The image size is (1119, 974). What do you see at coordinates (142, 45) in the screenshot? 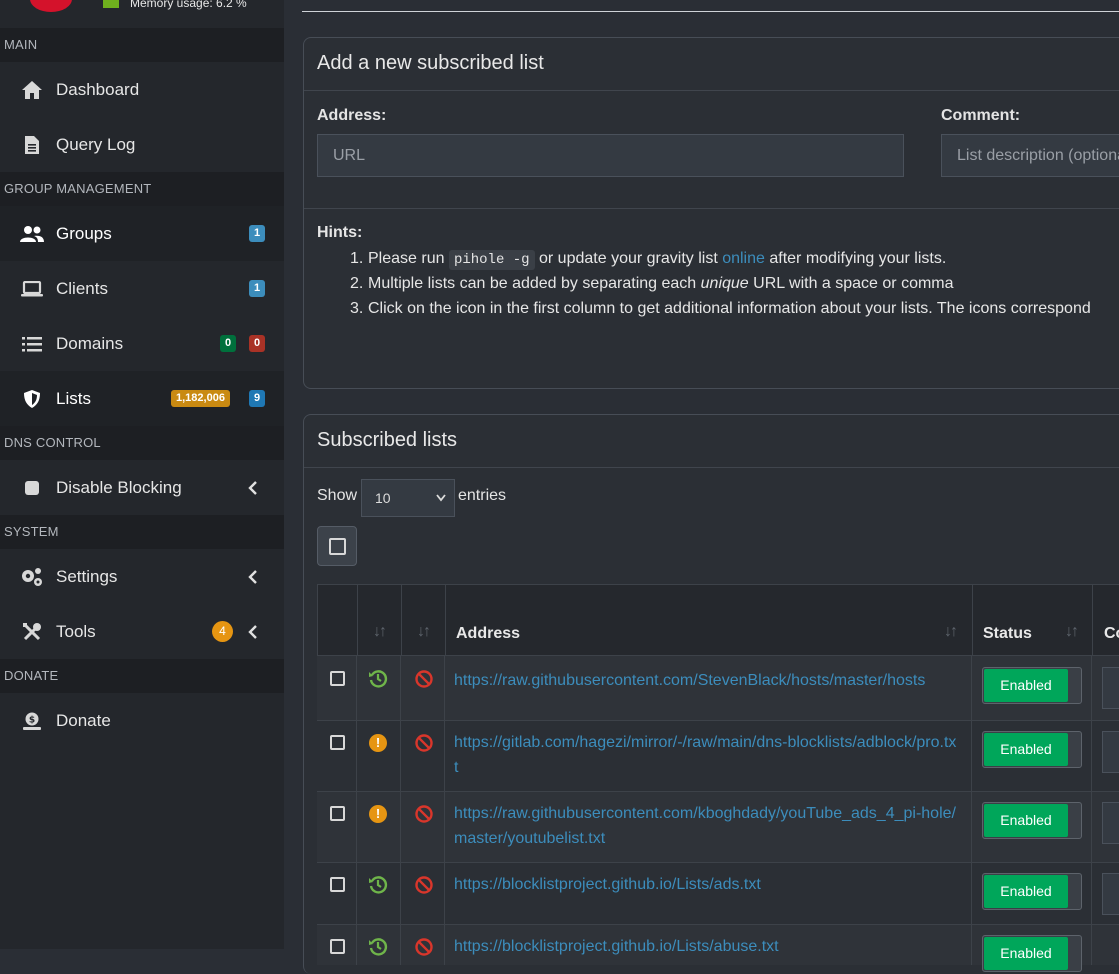
I see `section-main: MAIN` at bounding box center [142, 45].